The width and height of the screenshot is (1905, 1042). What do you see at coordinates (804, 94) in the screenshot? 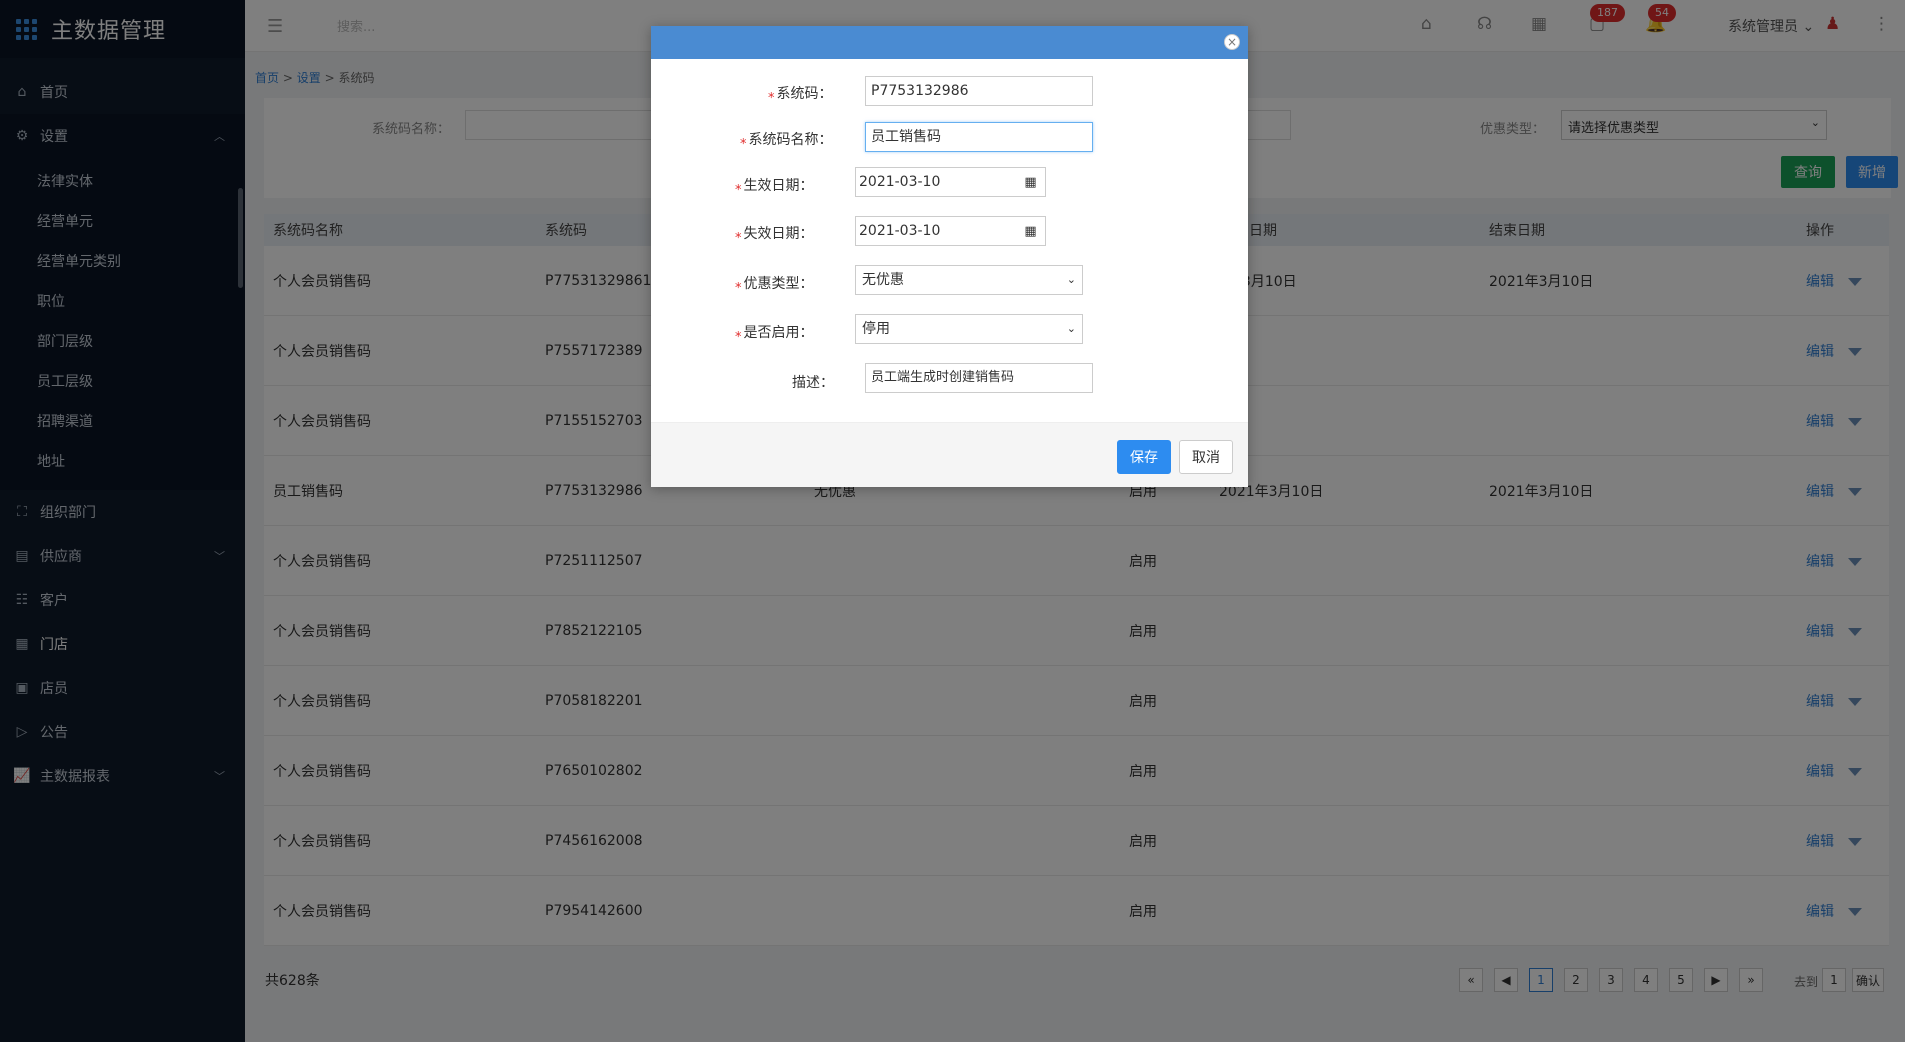
I see `code-label-text: 系统码：` at bounding box center [804, 94].